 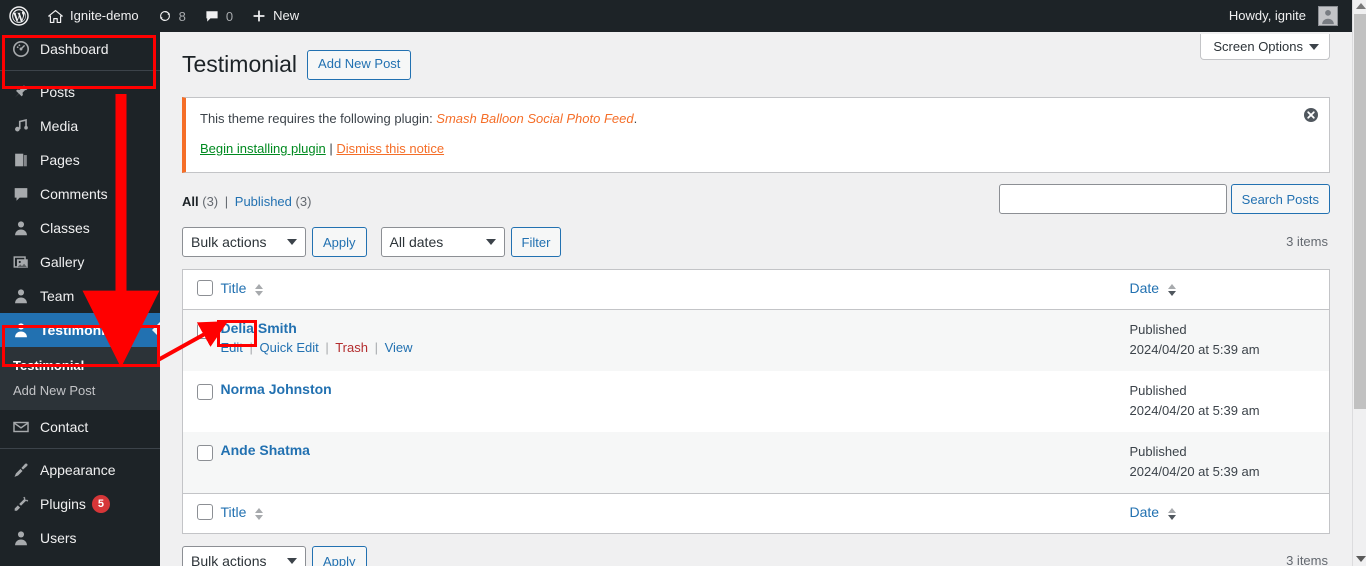 I want to click on pin-icon, so click(x=21, y=92).